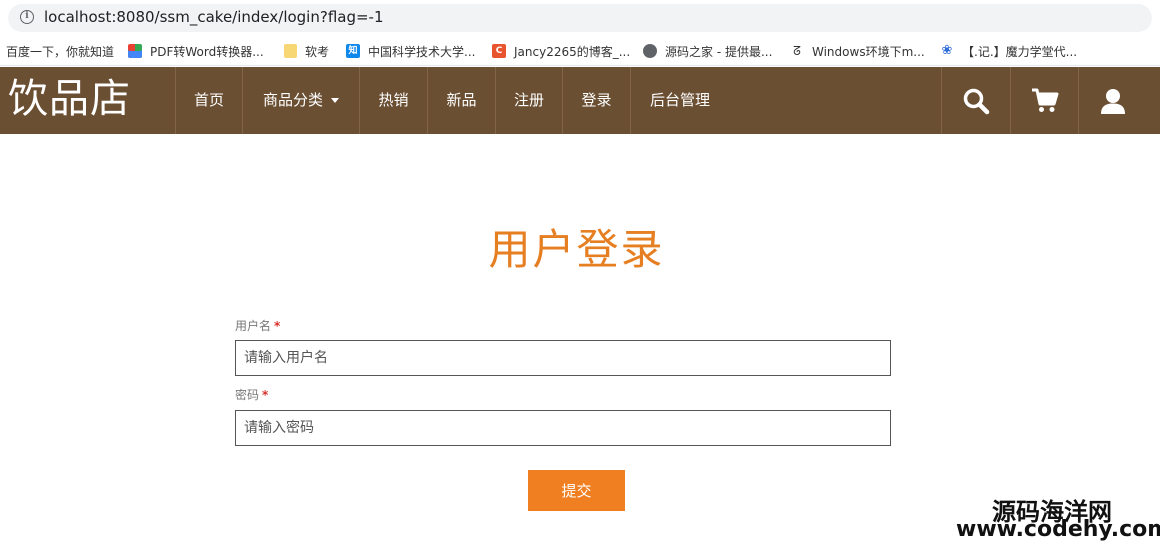  I want to click on bookmark-ruankao: 软考, so click(306, 51).